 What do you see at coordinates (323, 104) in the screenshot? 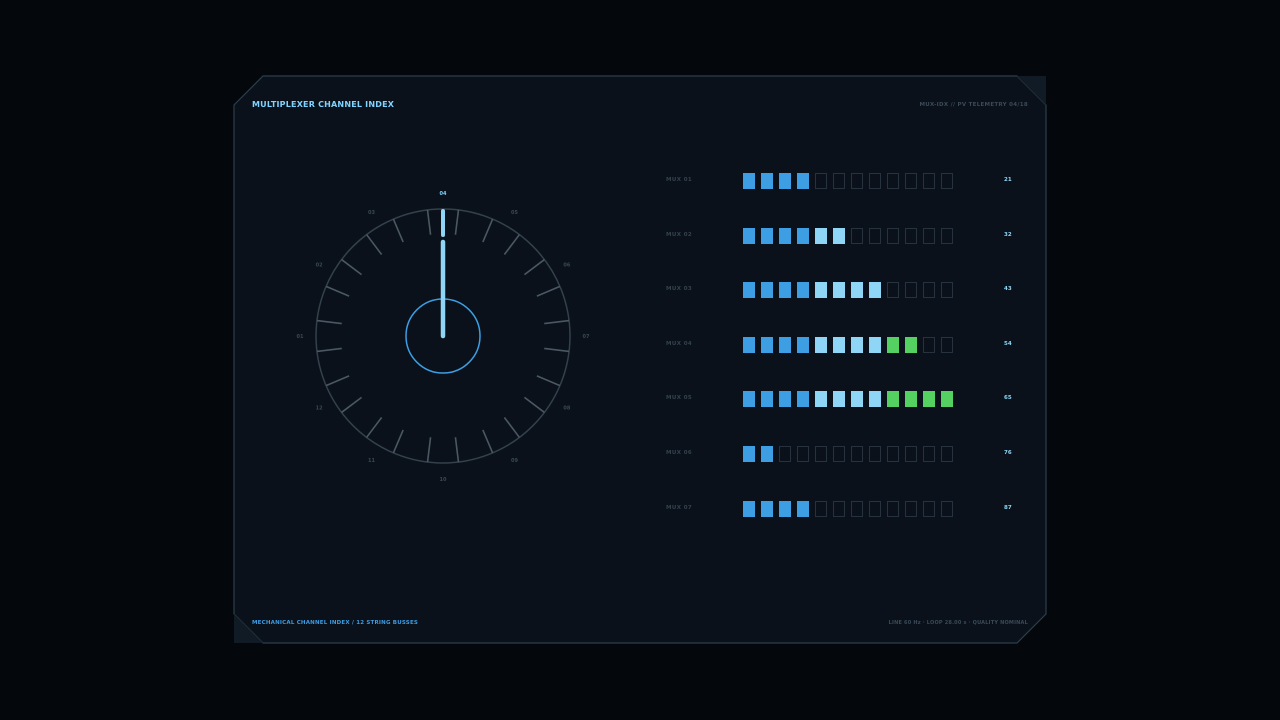
I see `panel-title: MULTIPLEXER CHANNEL INDEX` at bounding box center [323, 104].